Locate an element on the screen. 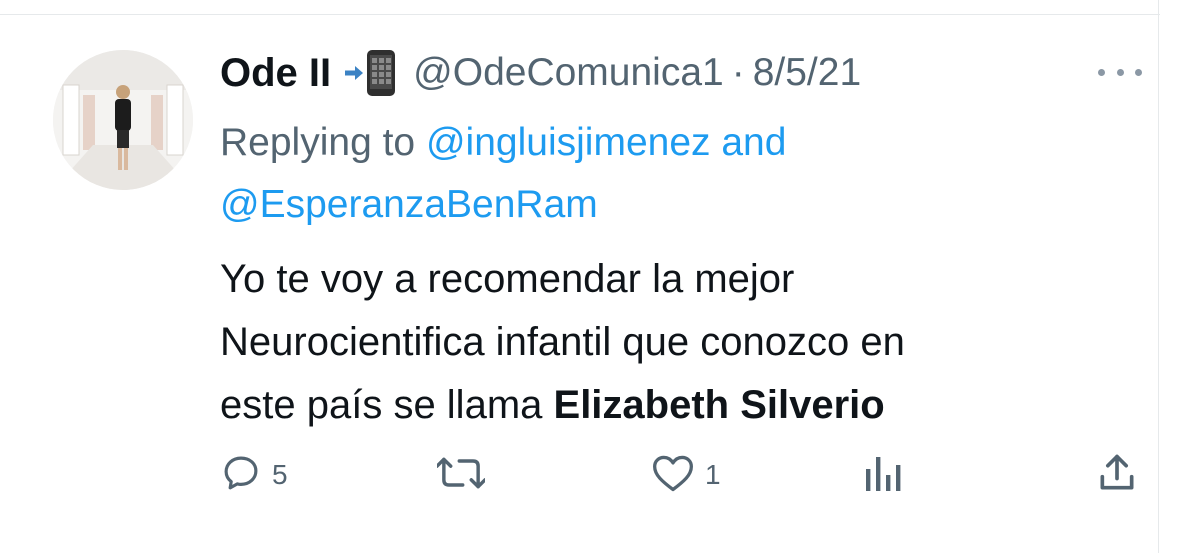 This screenshot has height=553, width=1200. avatar is located at coordinates (123, 120).